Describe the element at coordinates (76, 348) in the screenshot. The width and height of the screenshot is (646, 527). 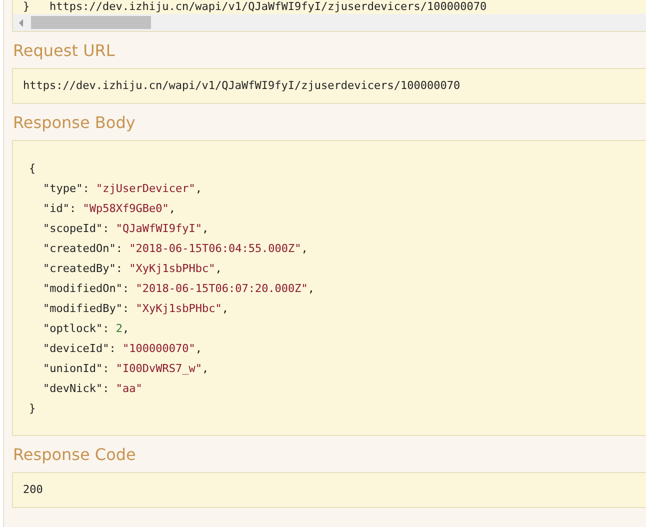
I see `json-key: "deviceId"` at that location.